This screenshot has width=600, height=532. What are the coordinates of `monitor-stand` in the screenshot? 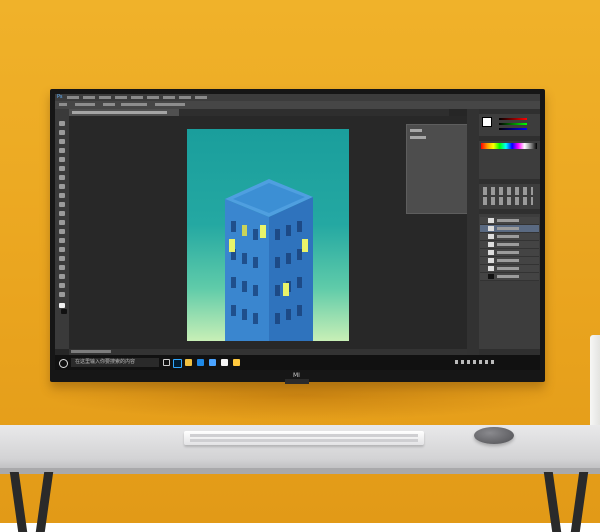 It's located at (297, 381).